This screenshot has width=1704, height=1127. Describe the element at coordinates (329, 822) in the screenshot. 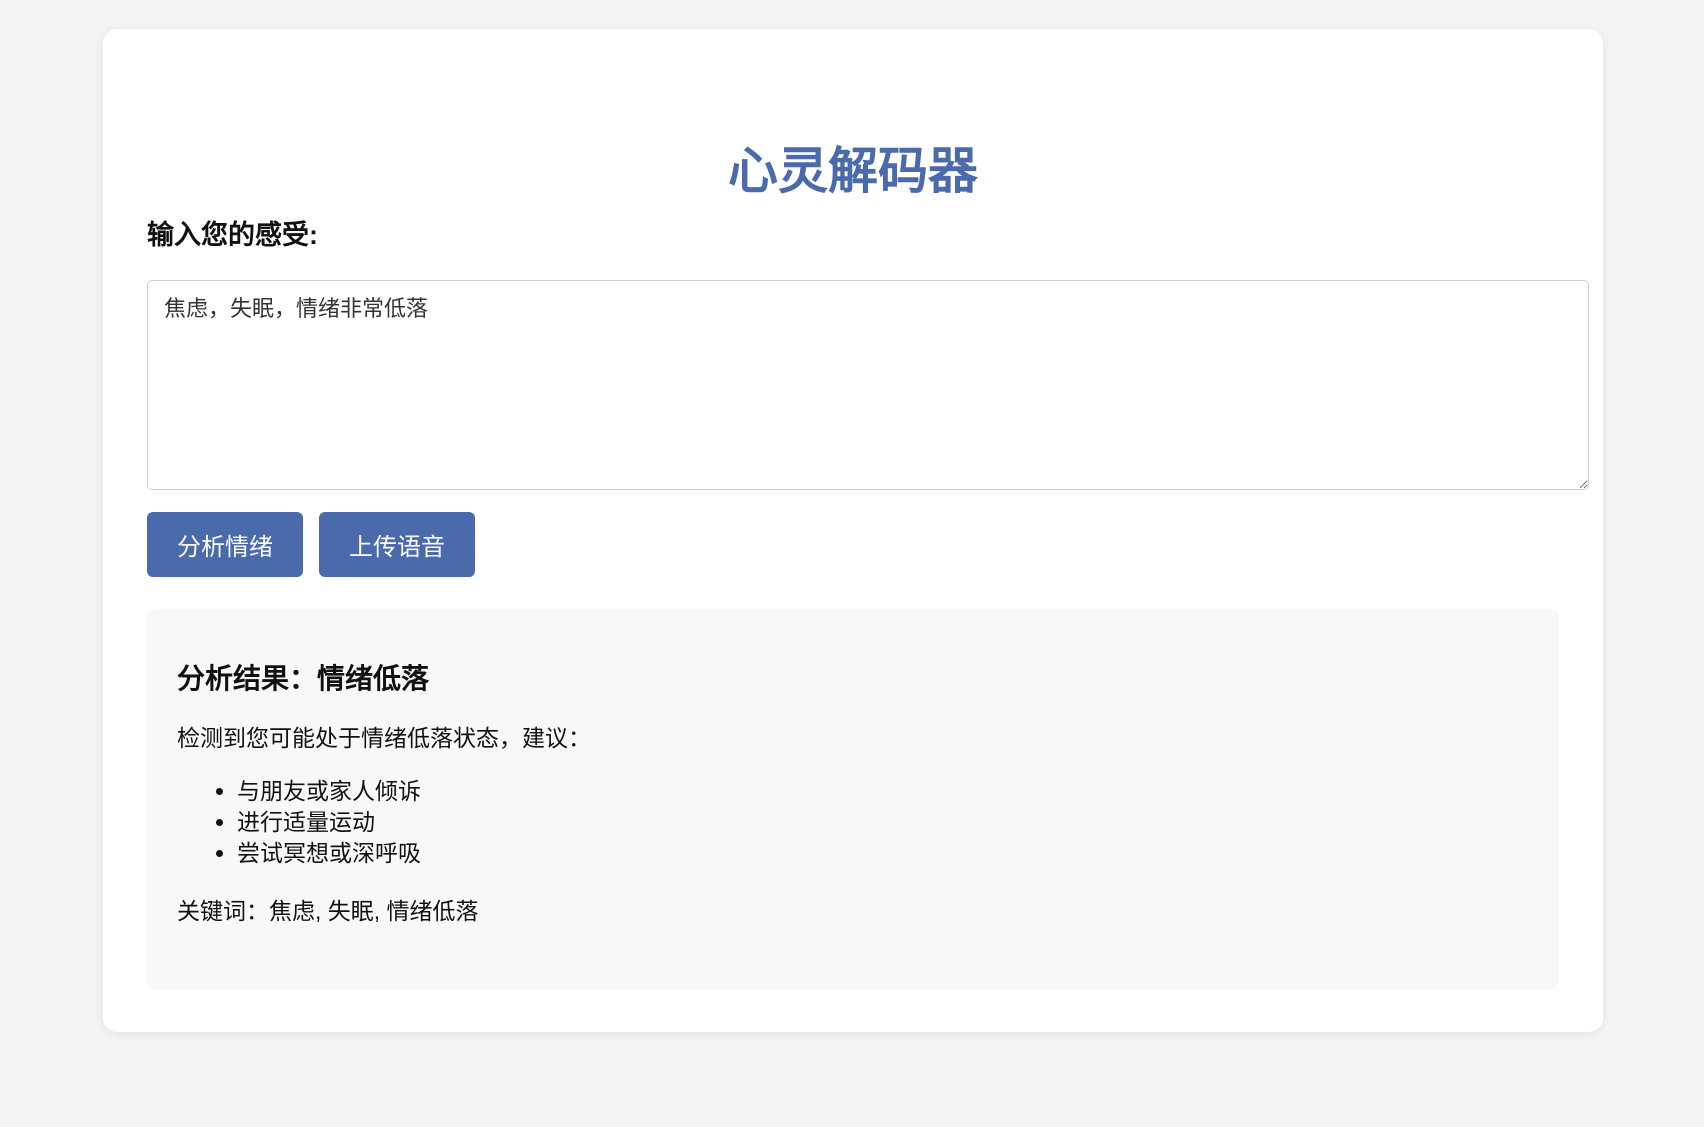

I see `suggestion-item: 进行适量运动` at that location.